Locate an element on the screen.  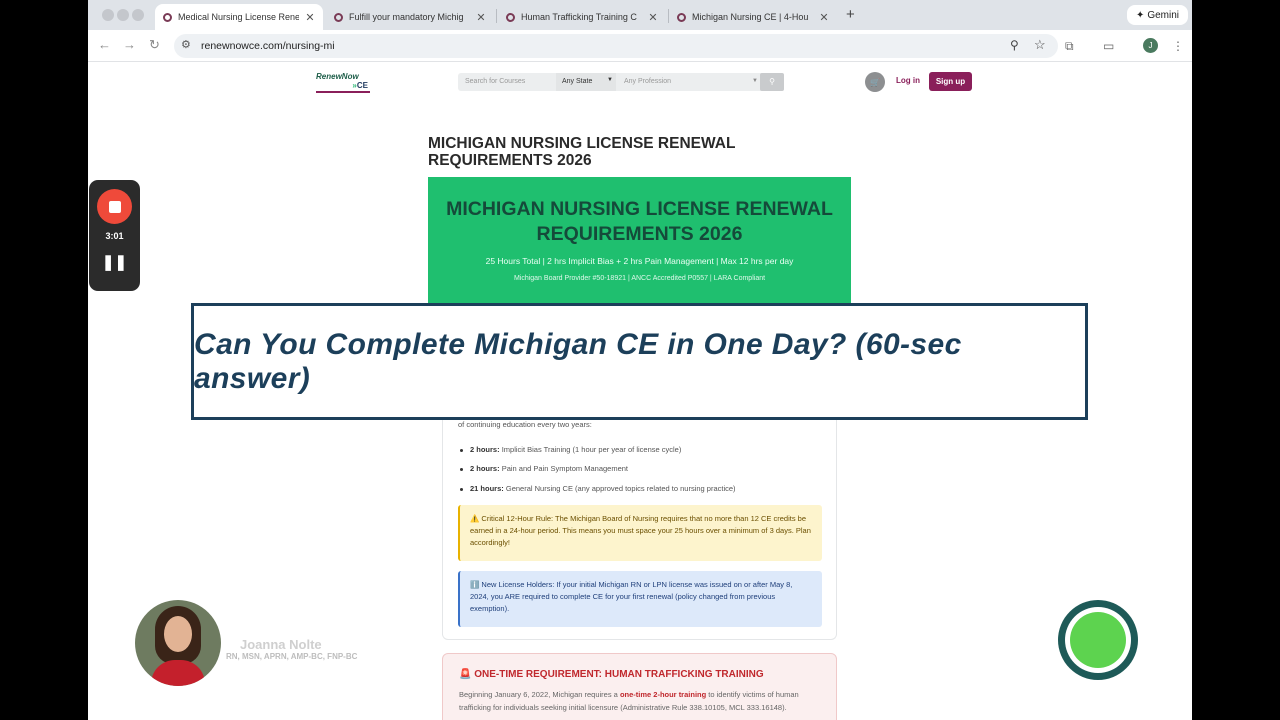
profession-select: Any Profession is located at coordinates (647, 81).